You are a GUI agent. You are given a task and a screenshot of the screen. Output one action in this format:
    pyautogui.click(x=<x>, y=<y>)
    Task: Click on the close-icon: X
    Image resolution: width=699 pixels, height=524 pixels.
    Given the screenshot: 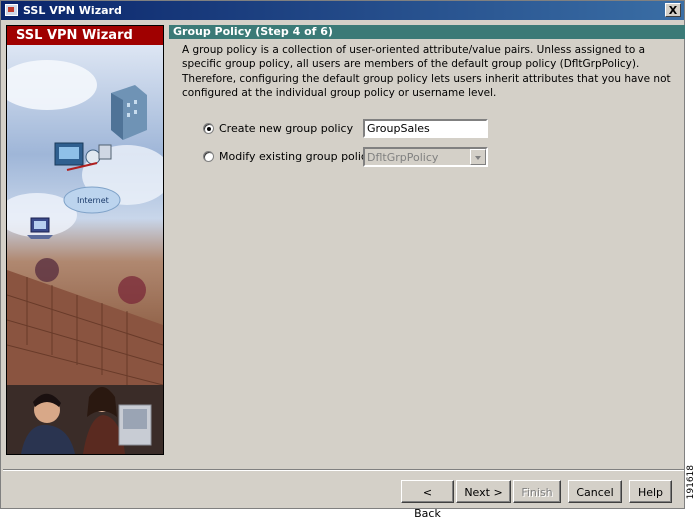 What is the action you would take?
    pyautogui.click(x=673, y=10)
    